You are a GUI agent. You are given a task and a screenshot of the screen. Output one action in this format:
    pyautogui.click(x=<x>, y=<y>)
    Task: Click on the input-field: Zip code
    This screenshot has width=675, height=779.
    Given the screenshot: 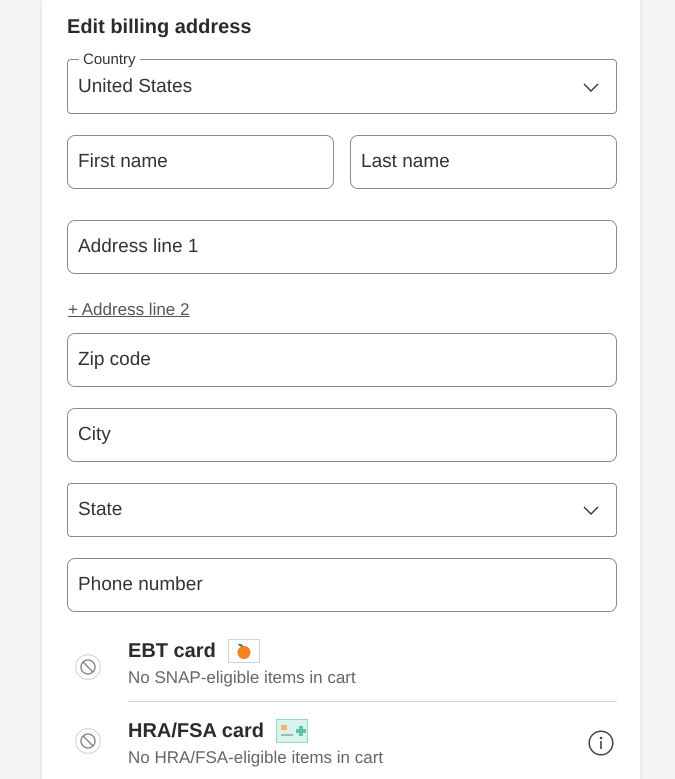 What is the action you would take?
    pyautogui.click(x=342, y=360)
    